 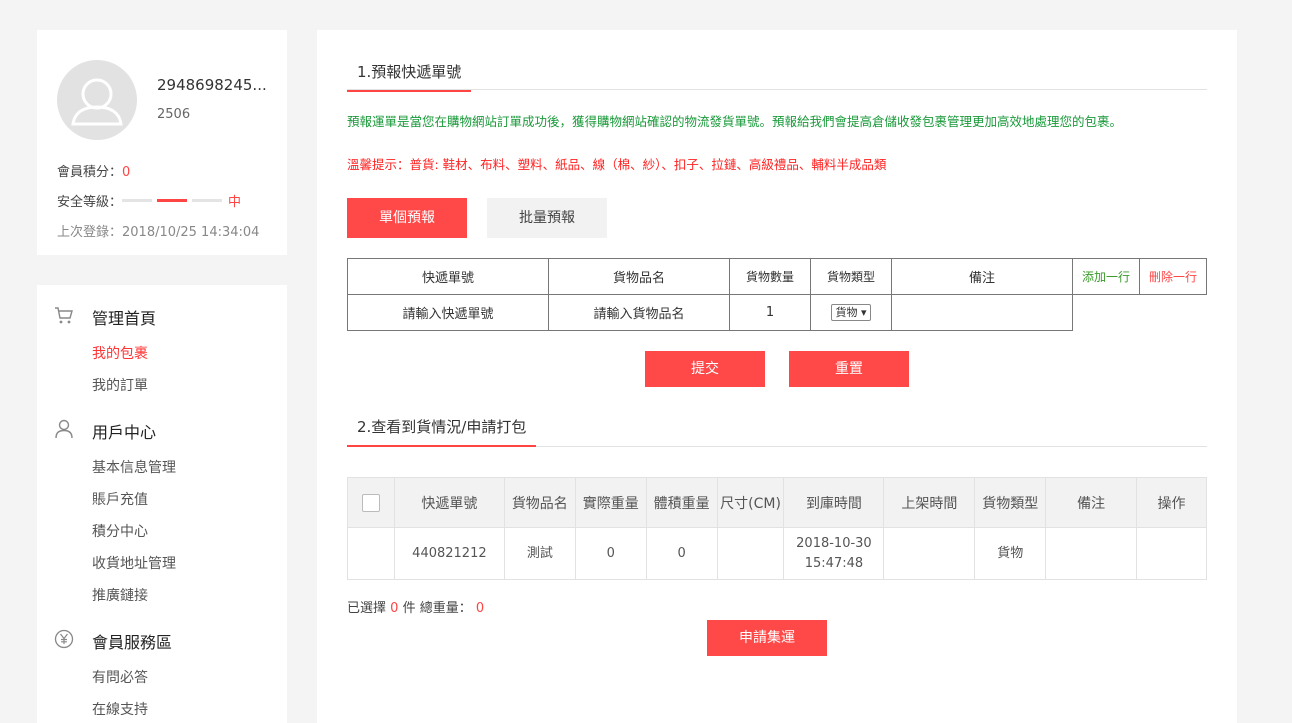 I want to click on selection-summary: 已選擇 0 件 總重量： 0, so click(x=415, y=606).